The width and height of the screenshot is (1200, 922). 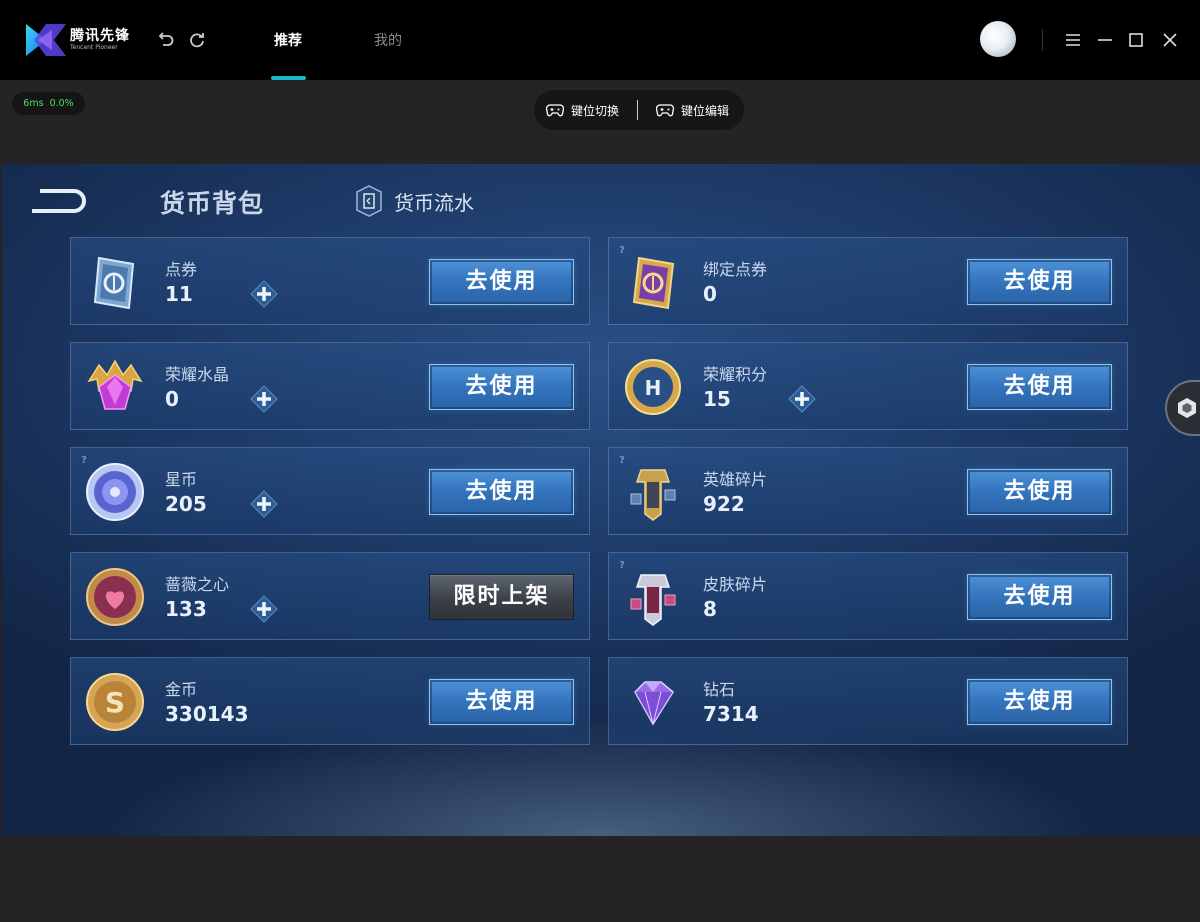 I want to click on glory-crystal-icon, so click(x=115, y=384).